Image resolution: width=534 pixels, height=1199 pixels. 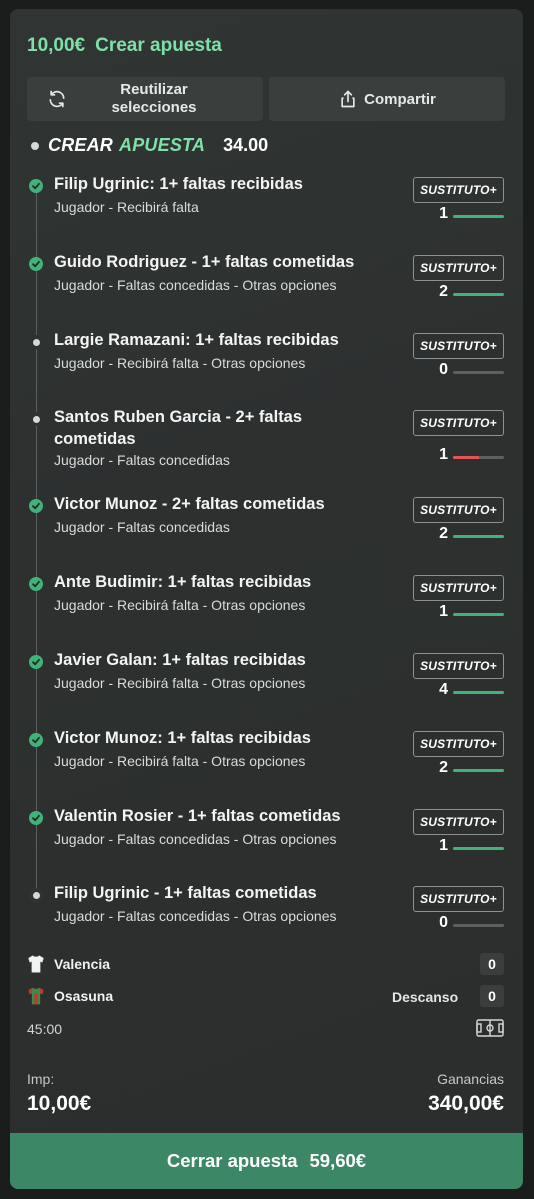 What do you see at coordinates (492, 964) in the screenshot?
I see `home-score: 0` at bounding box center [492, 964].